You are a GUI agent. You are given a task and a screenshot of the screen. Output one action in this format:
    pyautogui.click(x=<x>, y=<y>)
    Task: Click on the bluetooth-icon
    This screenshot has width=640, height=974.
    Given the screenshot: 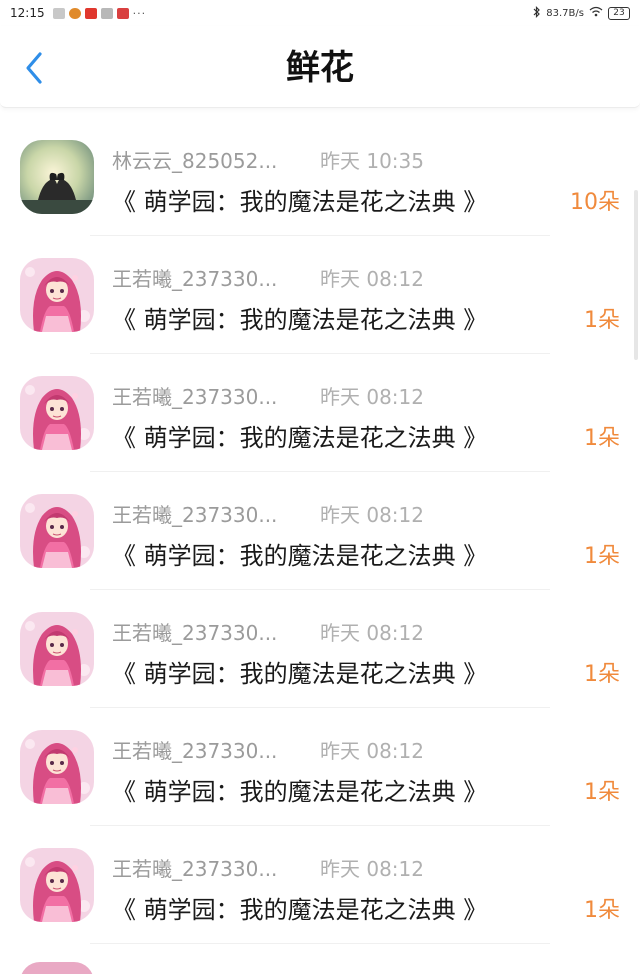 What is the action you would take?
    pyautogui.click(x=537, y=13)
    